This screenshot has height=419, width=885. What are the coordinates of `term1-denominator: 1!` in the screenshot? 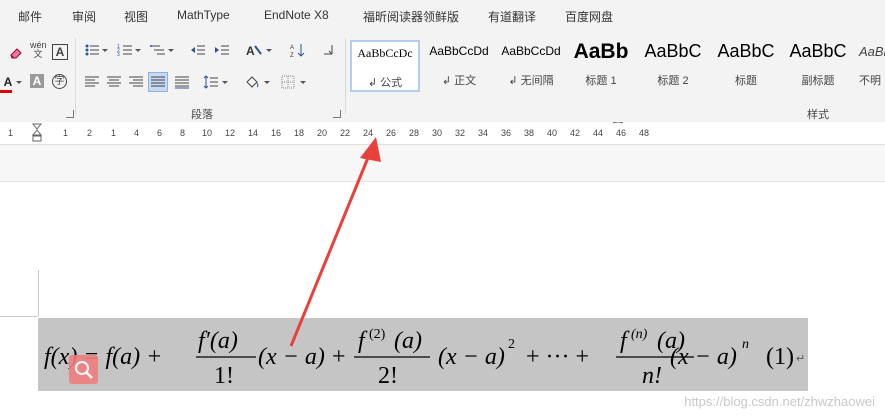 It's located at (224, 376).